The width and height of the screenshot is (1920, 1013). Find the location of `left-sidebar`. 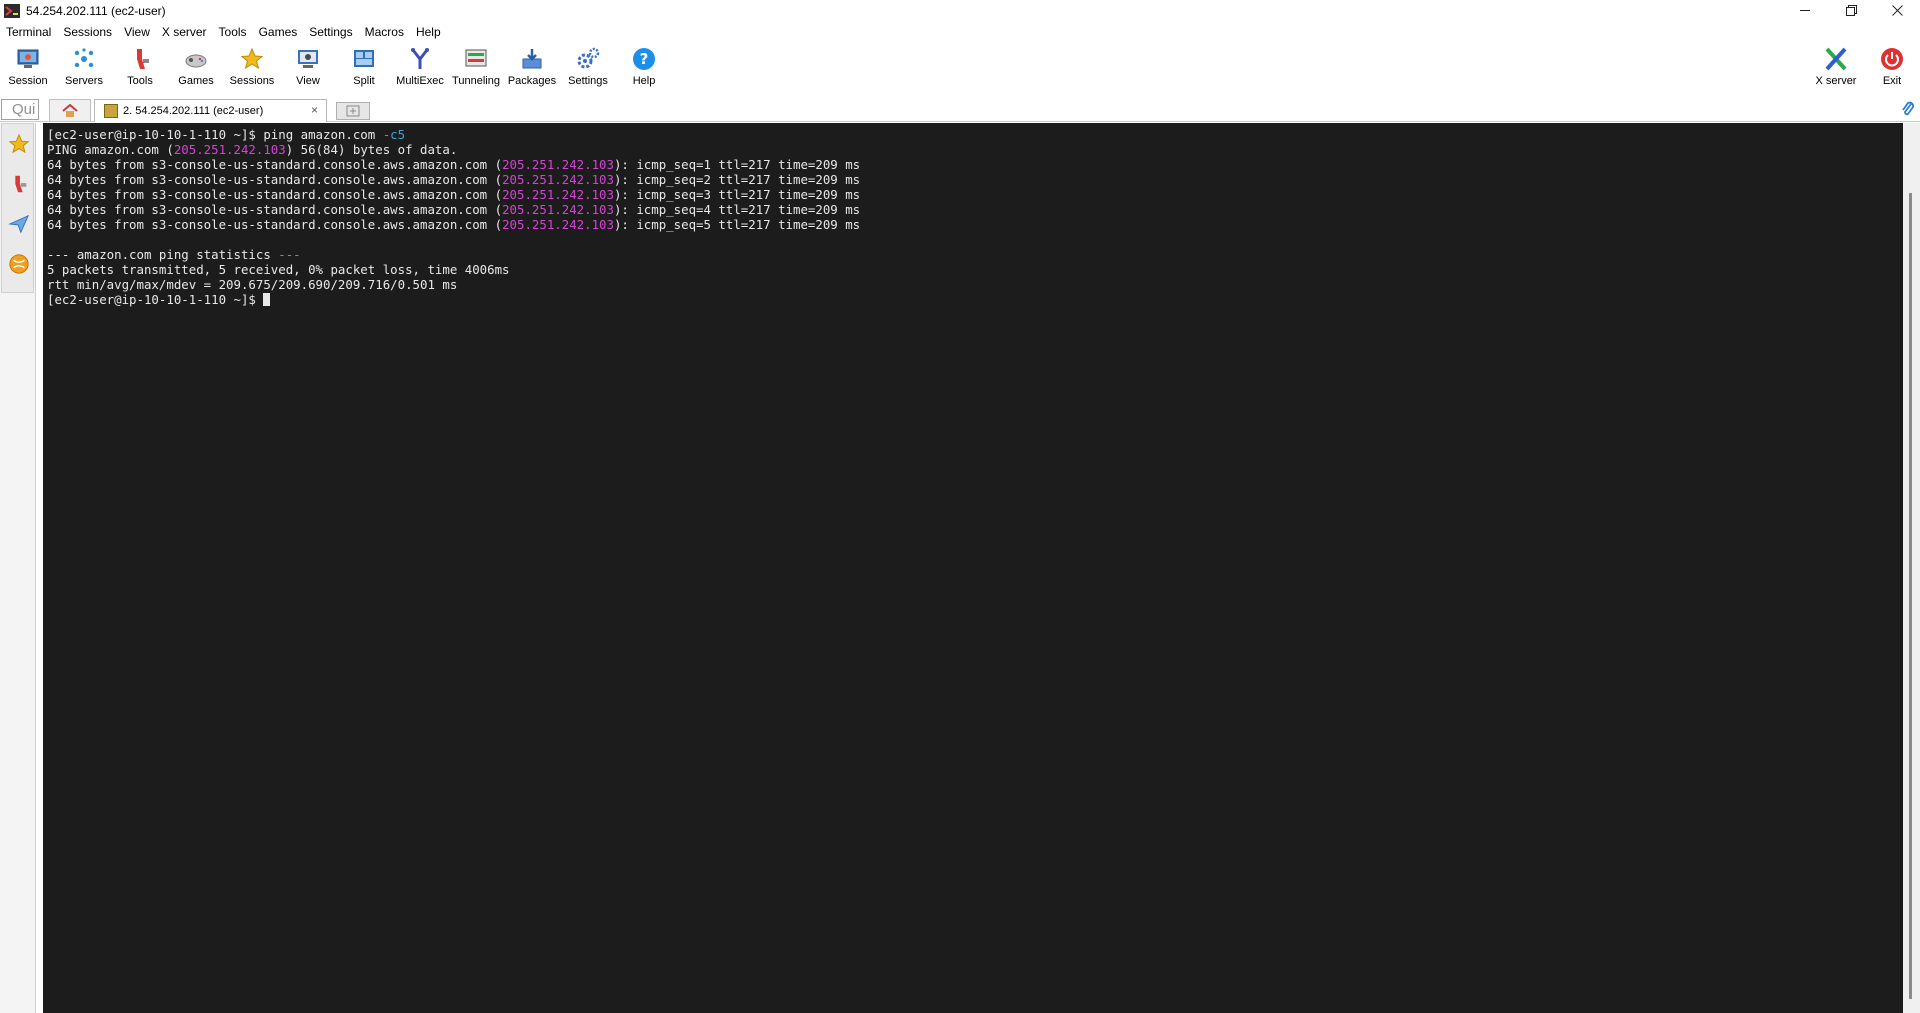

left-sidebar is located at coordinates (18, 568).